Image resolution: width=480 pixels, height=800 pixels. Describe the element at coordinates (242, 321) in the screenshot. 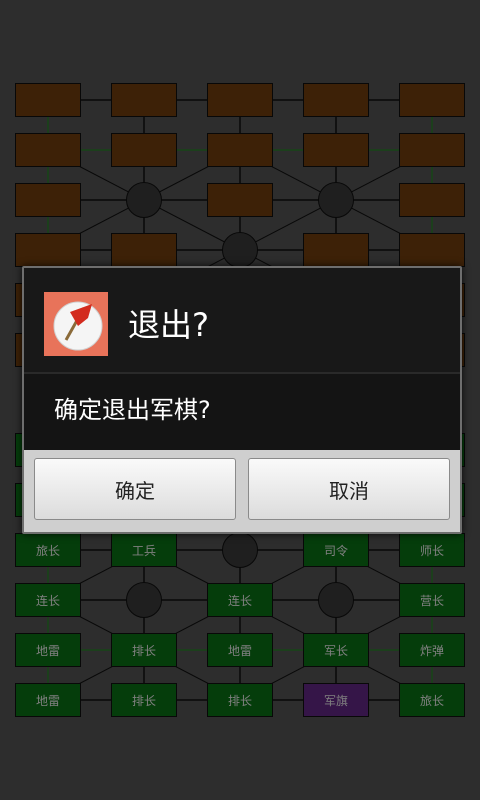

I see `dialog-header: 退出?` at that location.